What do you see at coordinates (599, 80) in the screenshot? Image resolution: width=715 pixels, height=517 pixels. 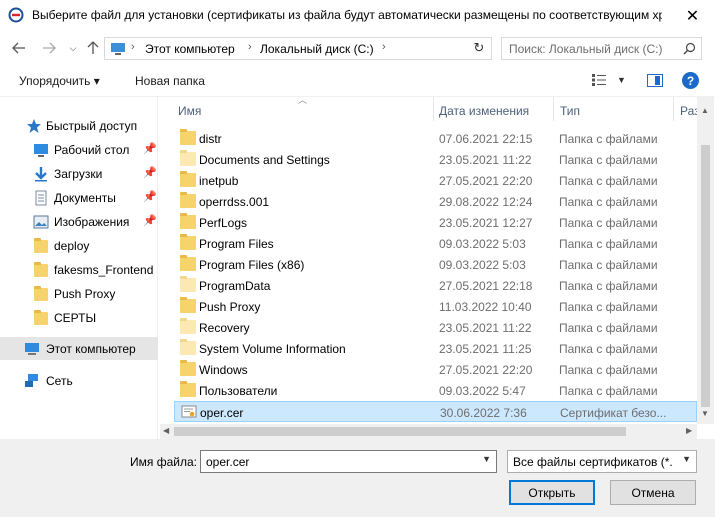 I see `view-options-icon` at bounding box center [599, 80].